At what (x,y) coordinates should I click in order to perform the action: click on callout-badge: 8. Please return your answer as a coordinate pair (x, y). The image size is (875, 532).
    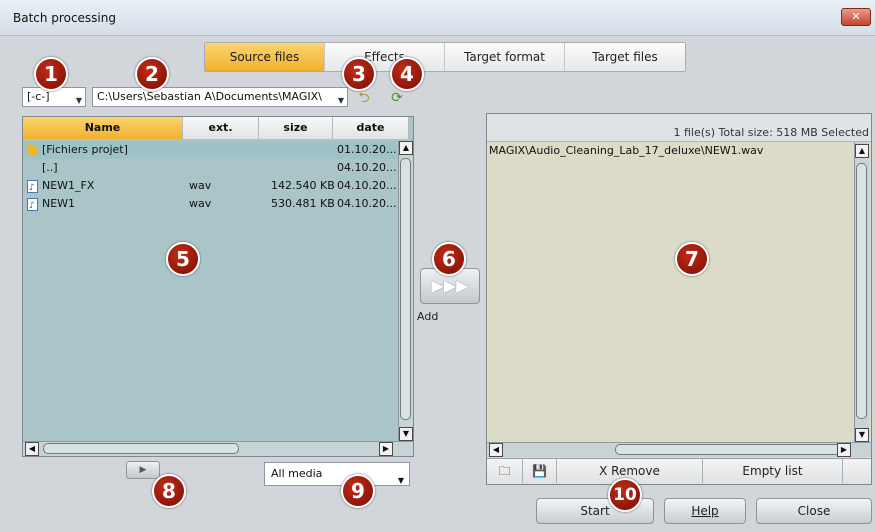
    Looking at the image, I should click on (169, 491).